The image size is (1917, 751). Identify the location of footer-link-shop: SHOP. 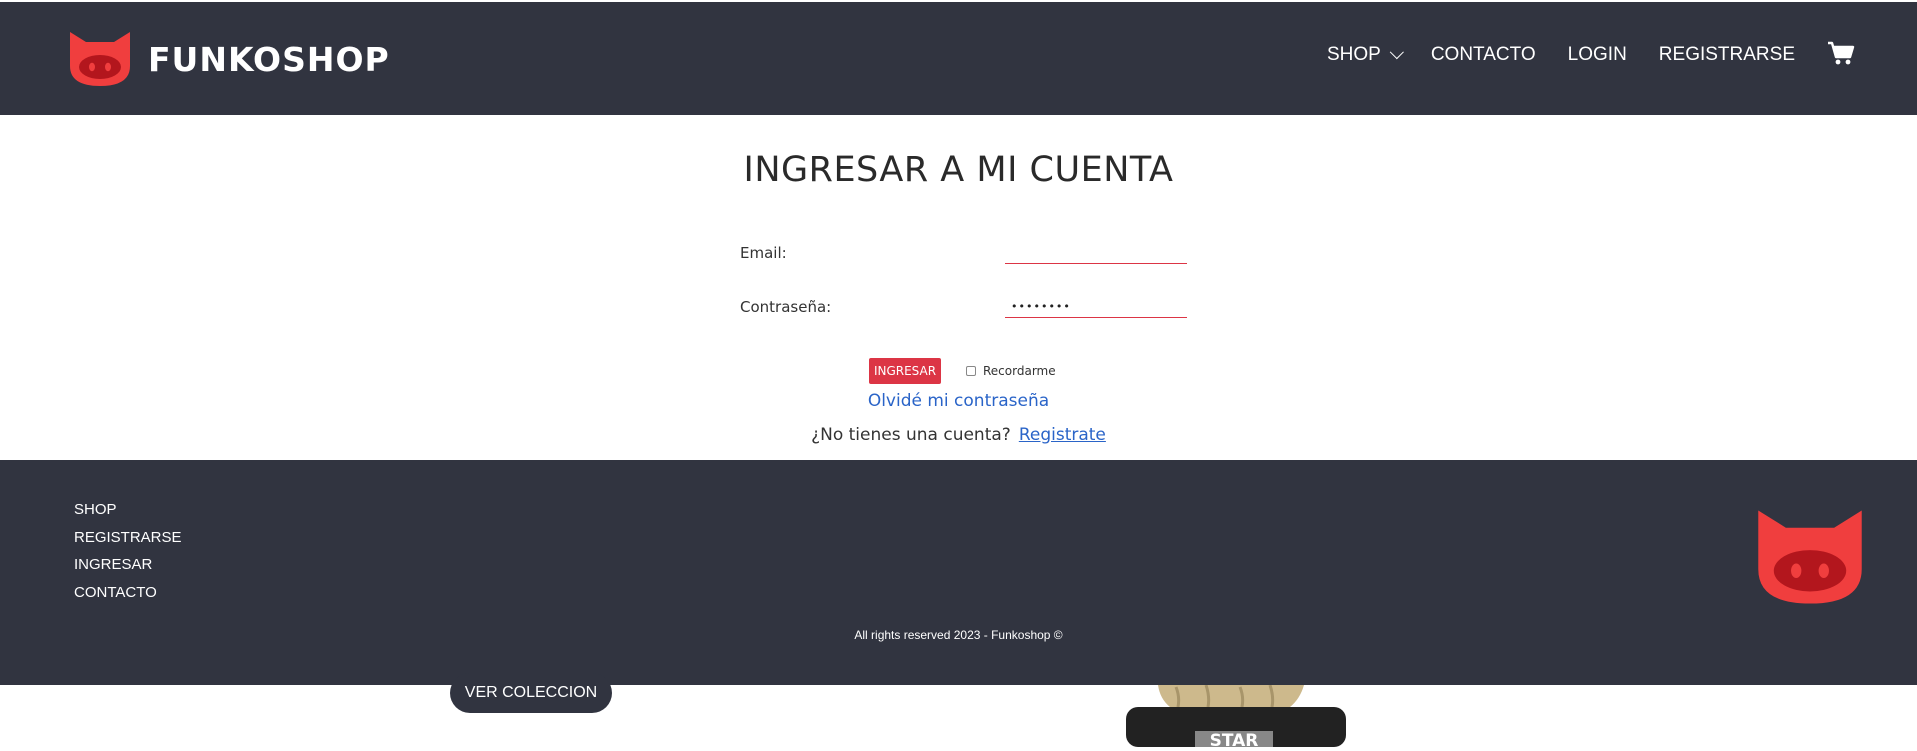
(128, 510).